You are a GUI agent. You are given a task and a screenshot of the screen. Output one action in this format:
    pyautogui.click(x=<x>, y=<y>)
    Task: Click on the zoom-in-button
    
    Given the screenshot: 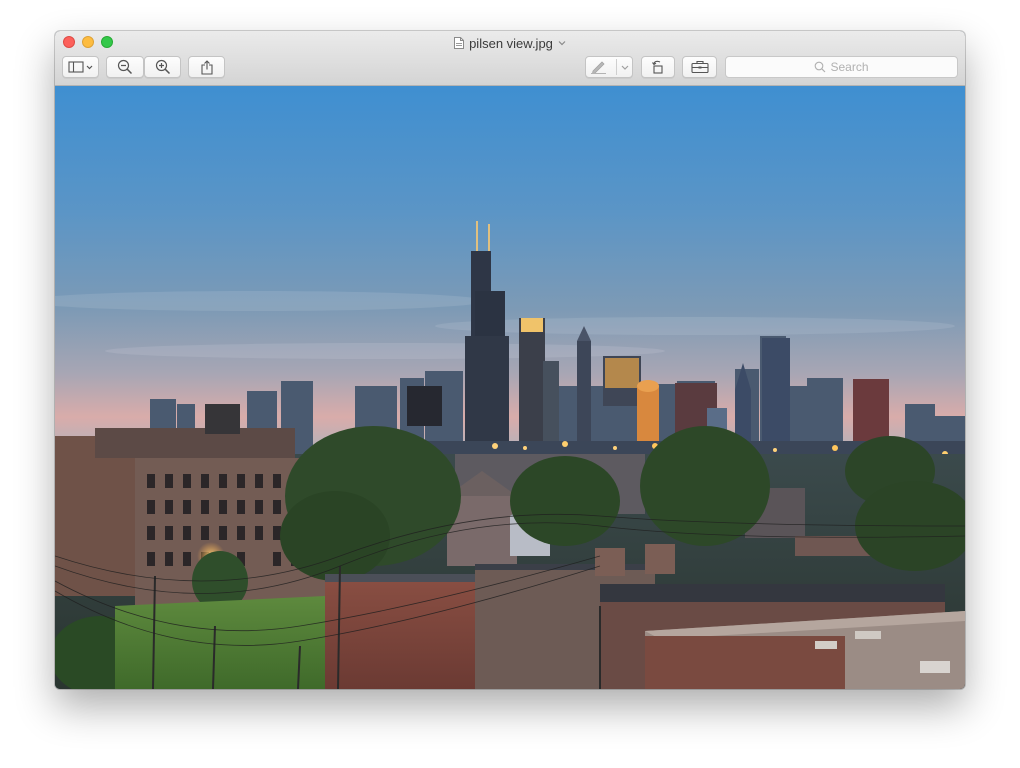 What is the action you would take?
    pyautogui.click(x=162, y=67)
    